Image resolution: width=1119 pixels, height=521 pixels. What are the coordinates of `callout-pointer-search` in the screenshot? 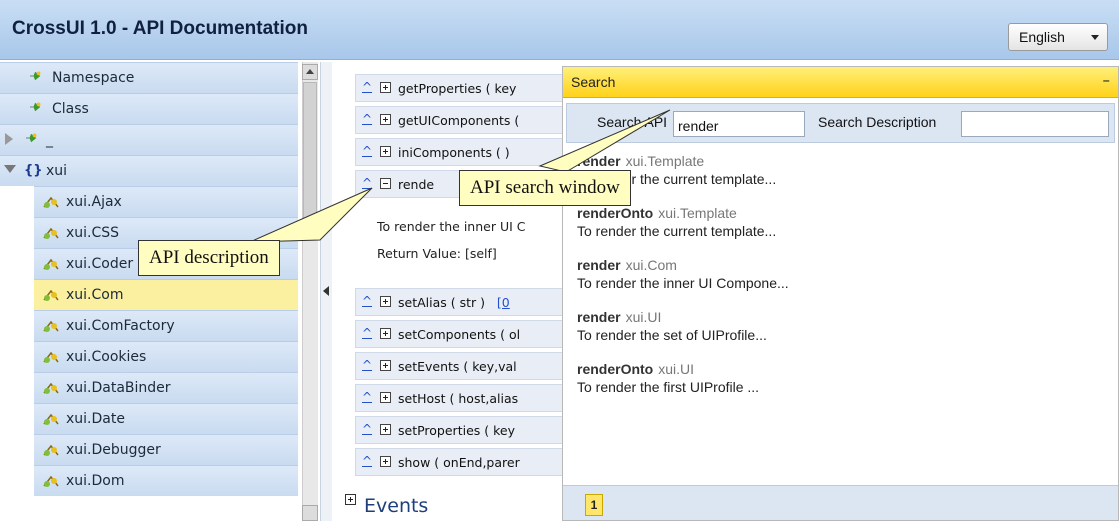 It's located at (604, 141).